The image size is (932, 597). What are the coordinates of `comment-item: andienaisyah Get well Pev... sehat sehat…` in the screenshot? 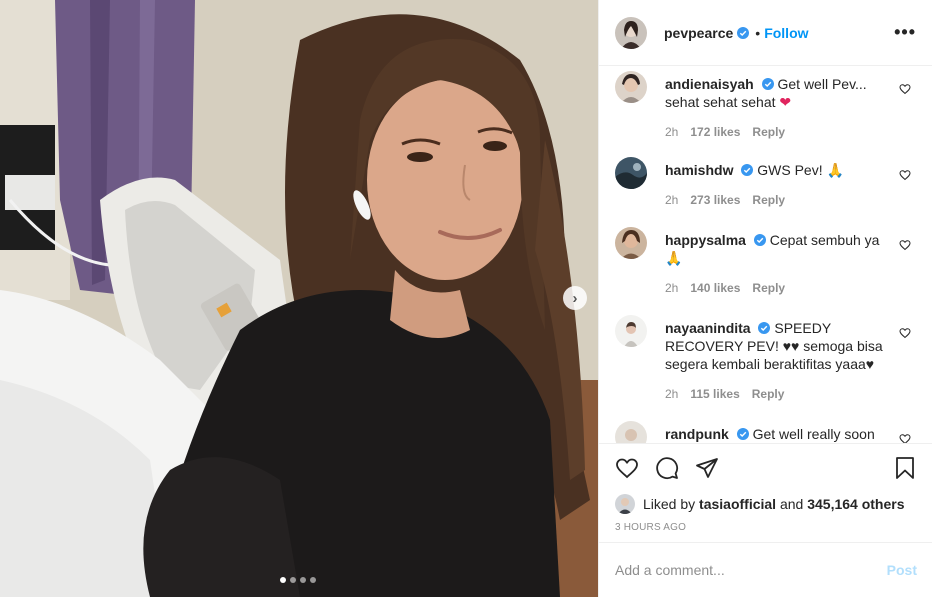 It's located at (768, 106).